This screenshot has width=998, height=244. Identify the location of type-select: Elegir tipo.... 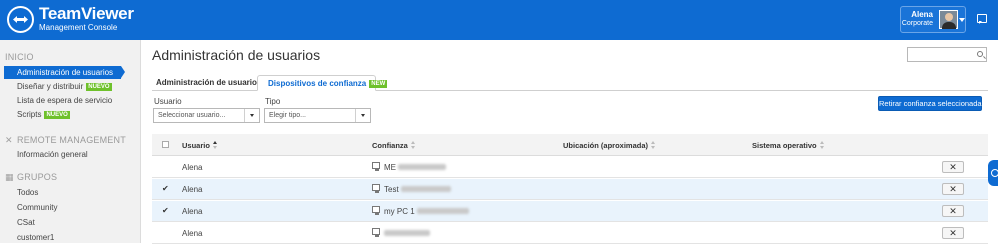
(317, 115).